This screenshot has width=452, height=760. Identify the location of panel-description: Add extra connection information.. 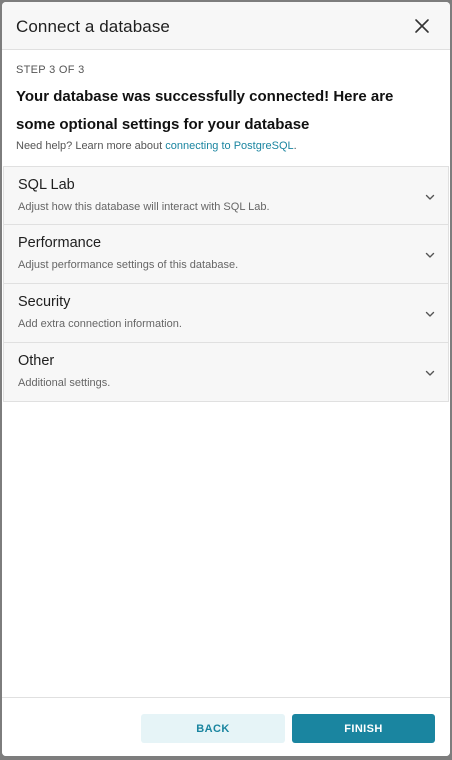
(100, 324).